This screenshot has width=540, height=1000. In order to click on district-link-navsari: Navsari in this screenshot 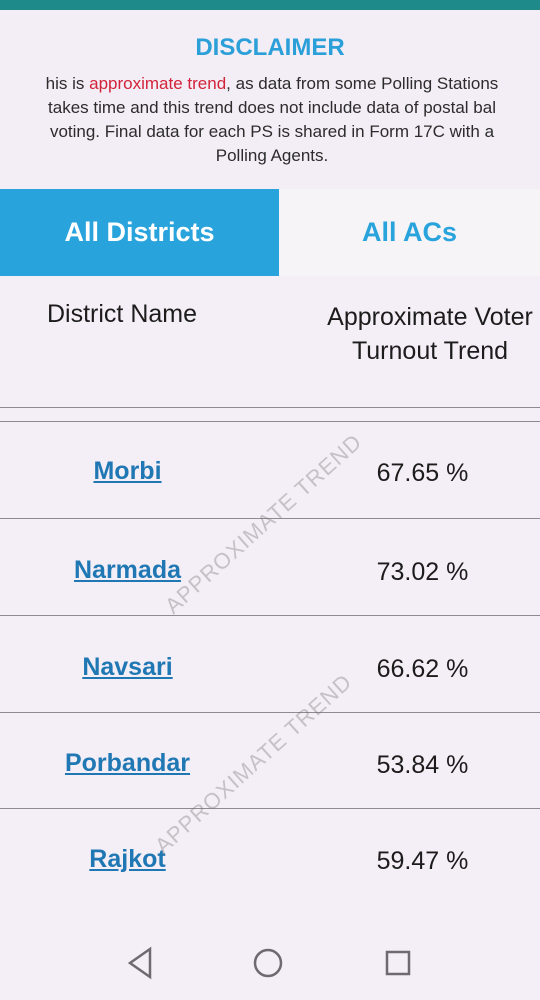, I will do `click(127, 667)`.